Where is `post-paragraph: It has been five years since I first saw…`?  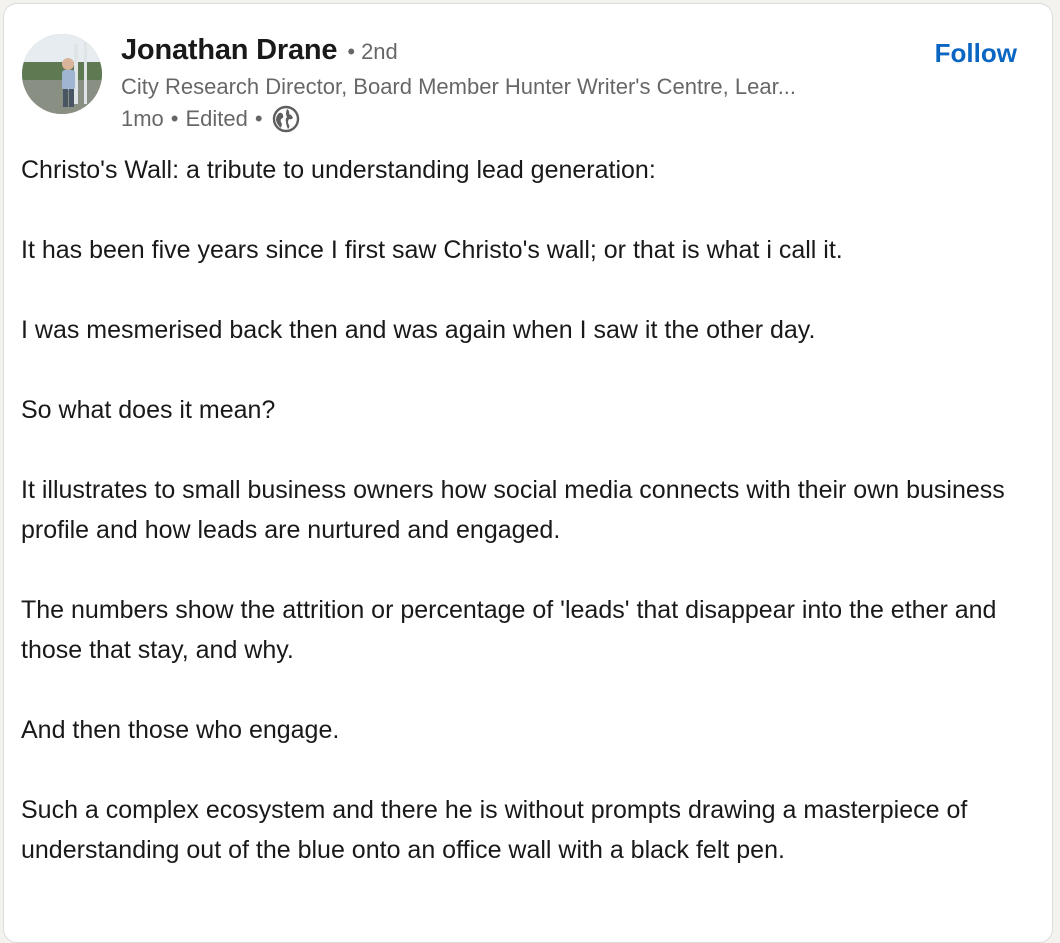
post-paragraph: It has been five years since I first saw… is located at coordinates (432, 250).